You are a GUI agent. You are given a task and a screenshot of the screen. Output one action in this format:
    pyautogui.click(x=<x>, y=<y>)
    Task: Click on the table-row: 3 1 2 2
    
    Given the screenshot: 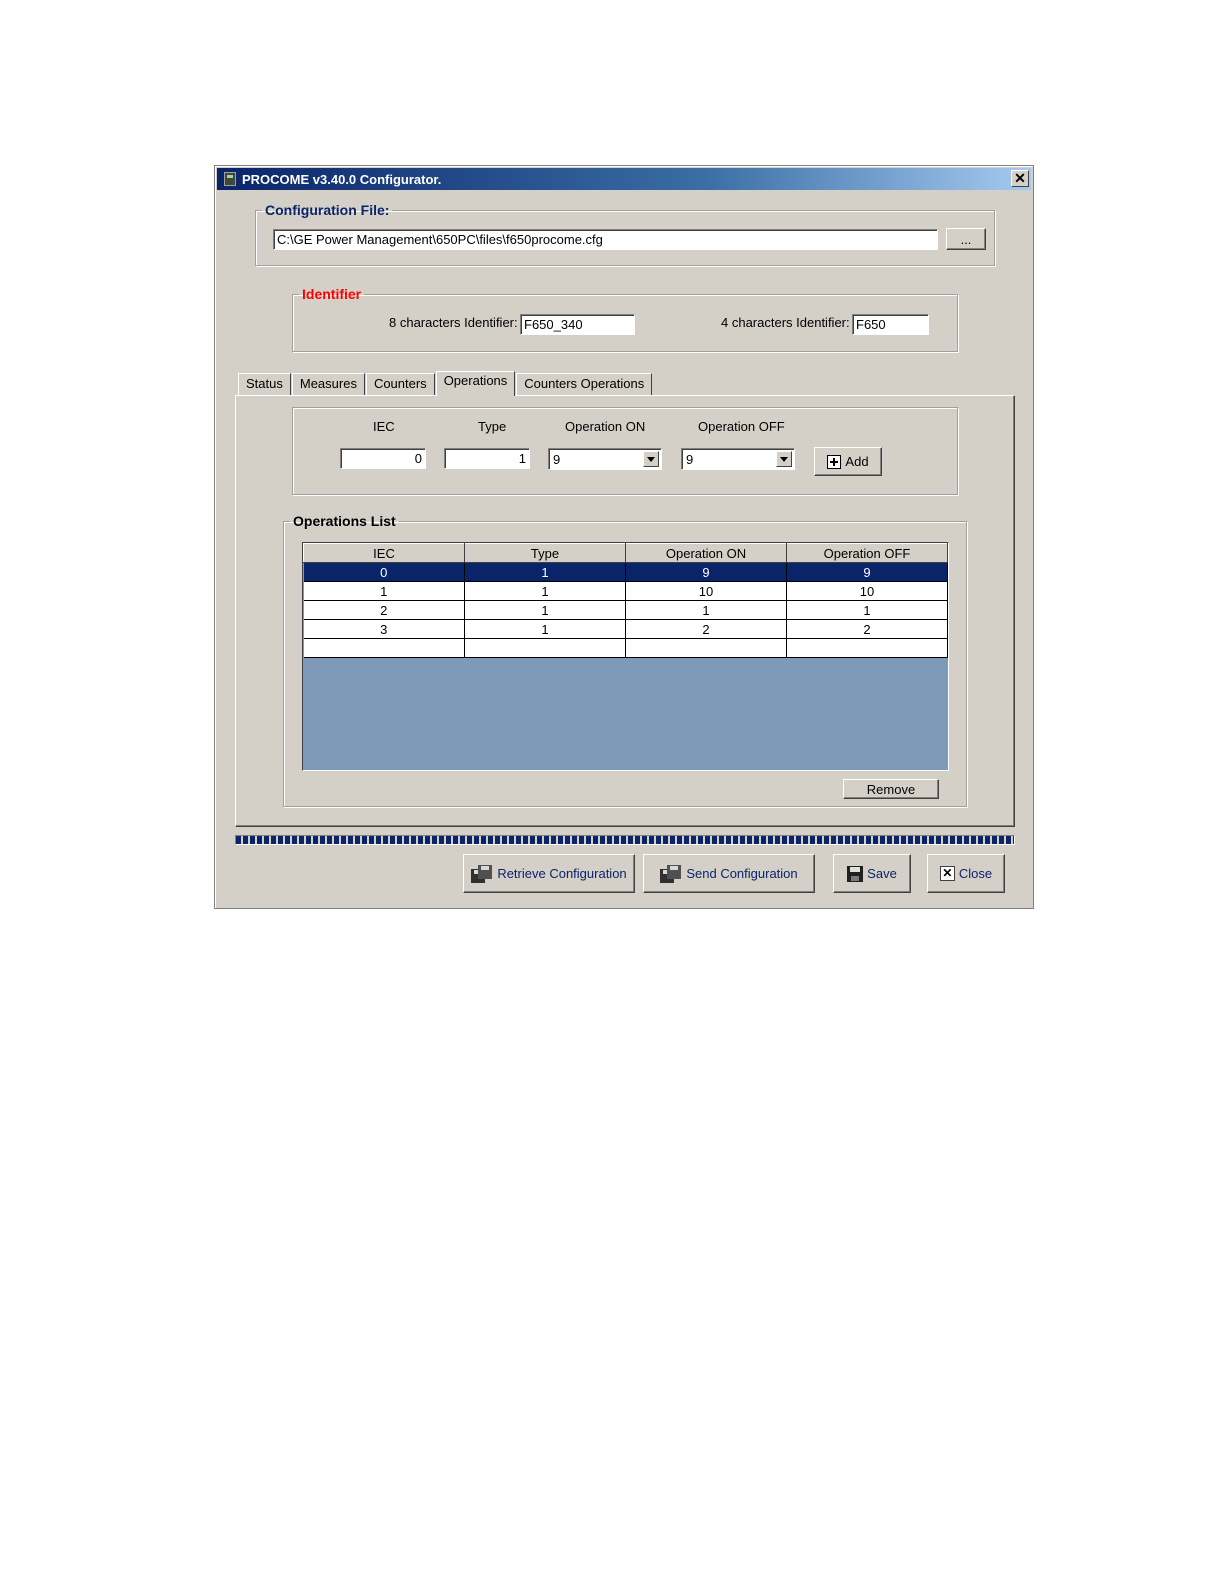 What is the action you would take?
    pyautogui.click(x=625, y=629)
    